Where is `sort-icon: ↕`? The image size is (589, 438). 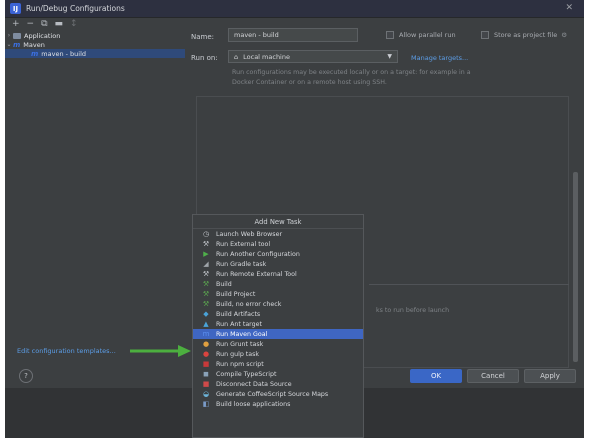
sort-icon: ↕ is located at coordinates (74, 24).